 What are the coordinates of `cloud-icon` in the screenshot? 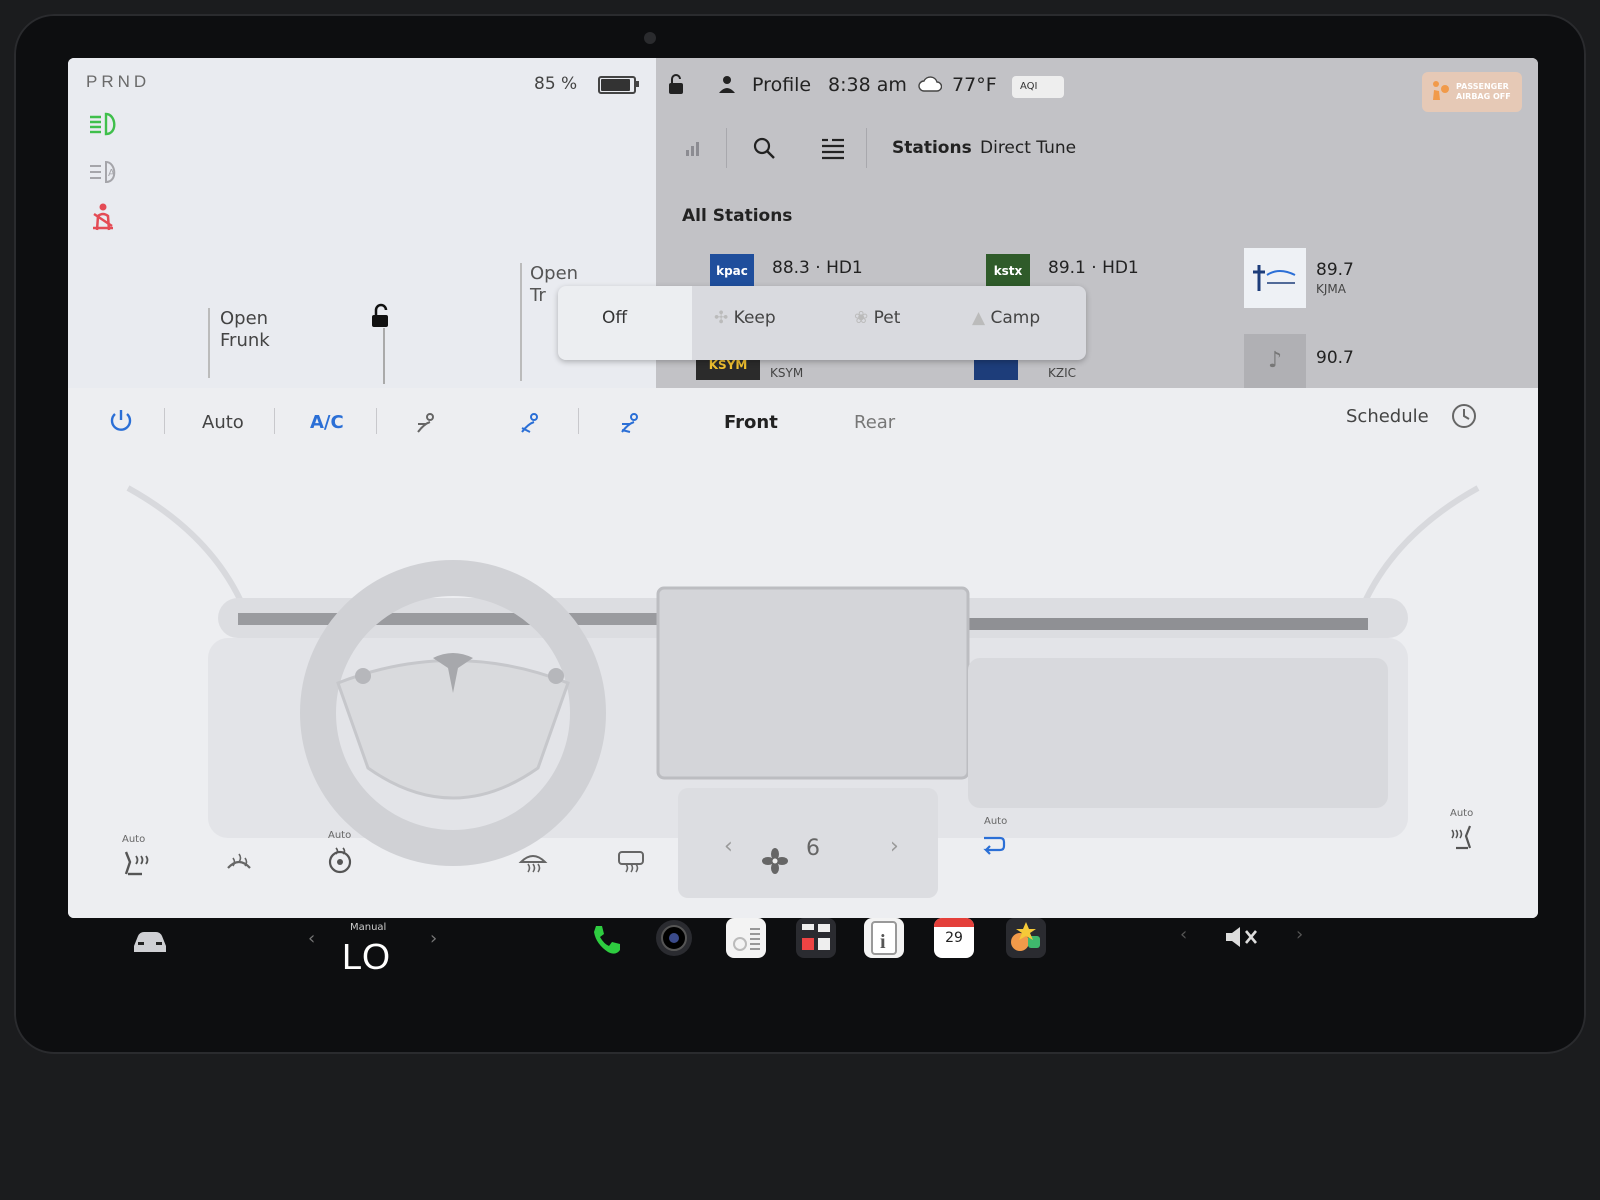 It's located at (930, 84).